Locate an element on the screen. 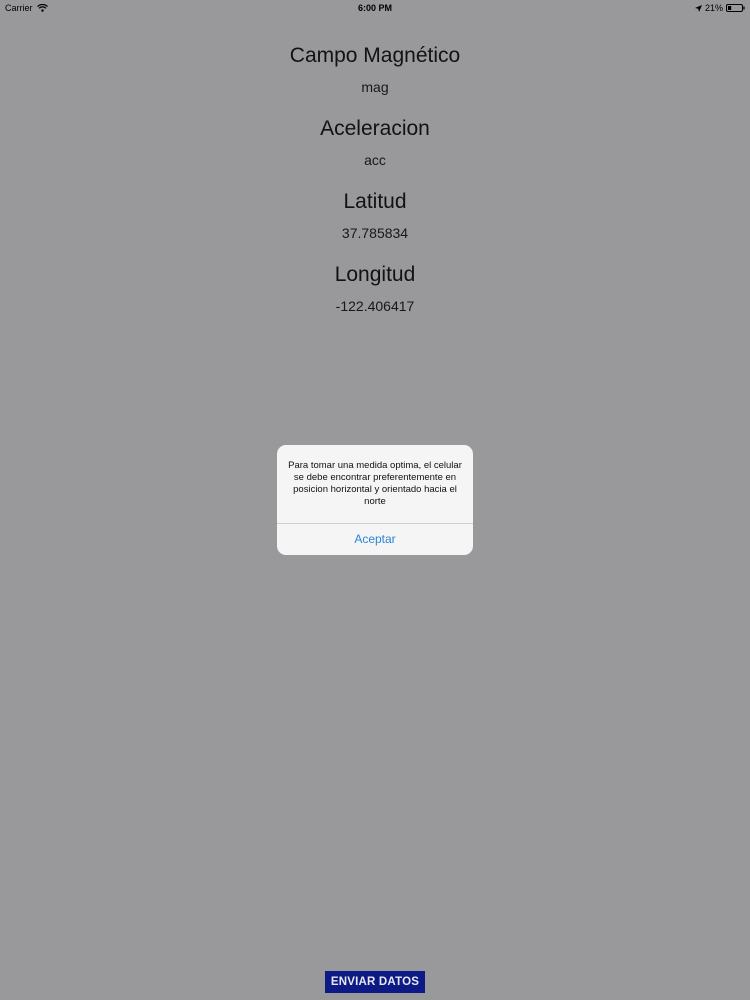 Image resolution: width=750 pixels, height=1000 pixels. battery-icon is located at coordinates (735, 8).